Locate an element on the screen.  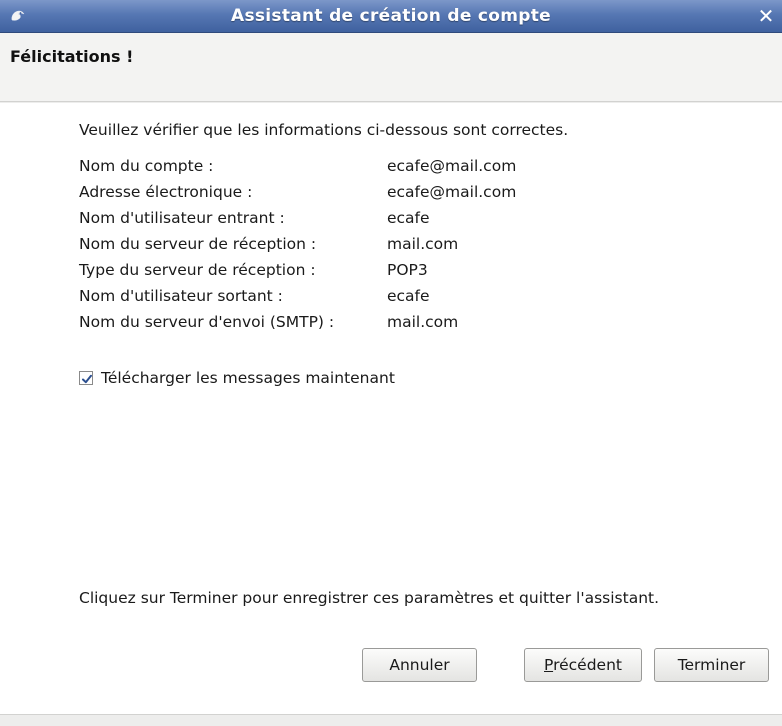
page-heading: Félicitations ! is located at coordinates (72, 56).